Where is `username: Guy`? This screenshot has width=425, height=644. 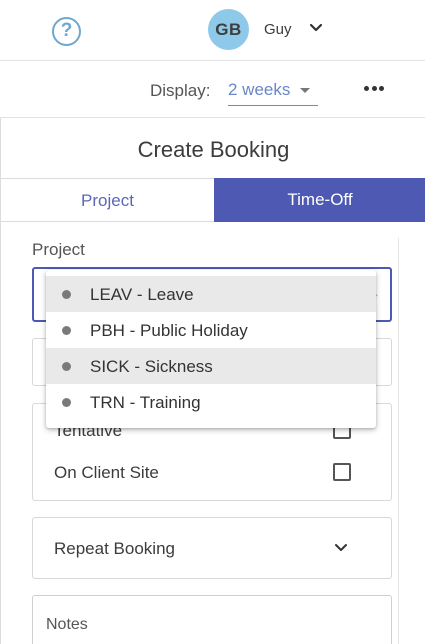 username: Guy is located at coordinates (278, 29).